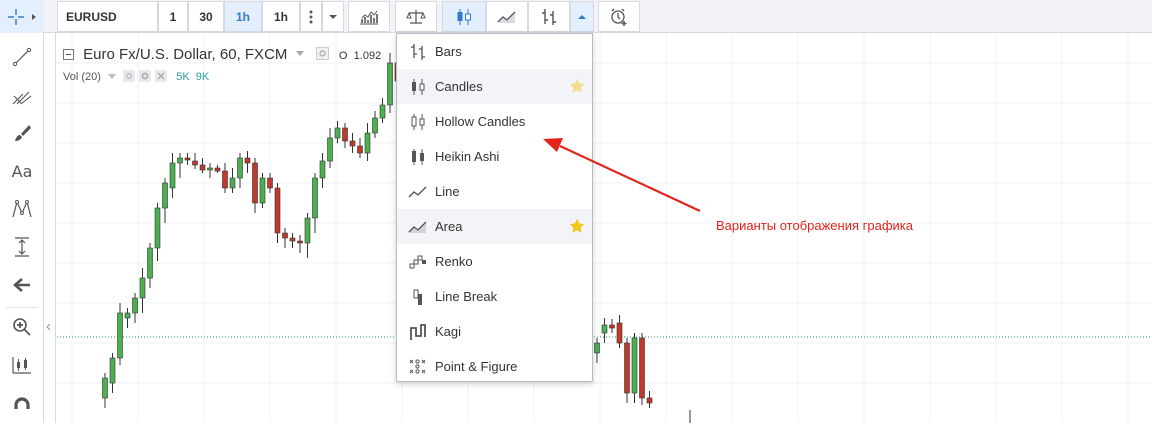 The image size is (1152, 423). What do you see at coordinates (814, 225) in the screenshot?
I see `annotation-text: Варианты отображения графика` at bounding box center [814, 225].